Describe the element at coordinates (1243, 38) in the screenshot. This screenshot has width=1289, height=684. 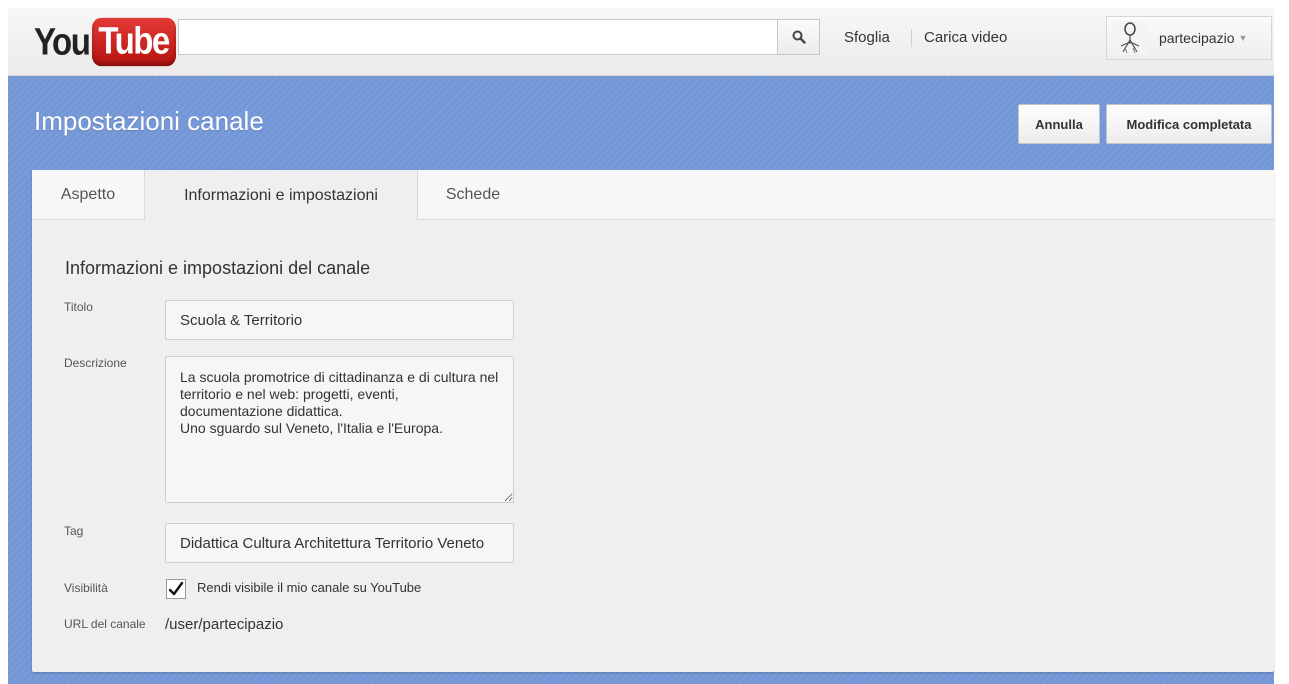
I see `caret-down-icon: ▼` at that location.